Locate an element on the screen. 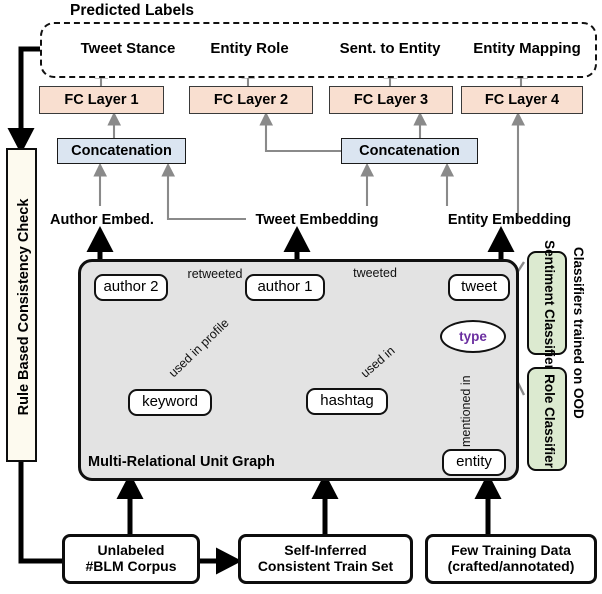 The width and height of the screenshot is (602, 594). self-inferred-line2: Consistent Train Set is located at coordinates (325, 566).